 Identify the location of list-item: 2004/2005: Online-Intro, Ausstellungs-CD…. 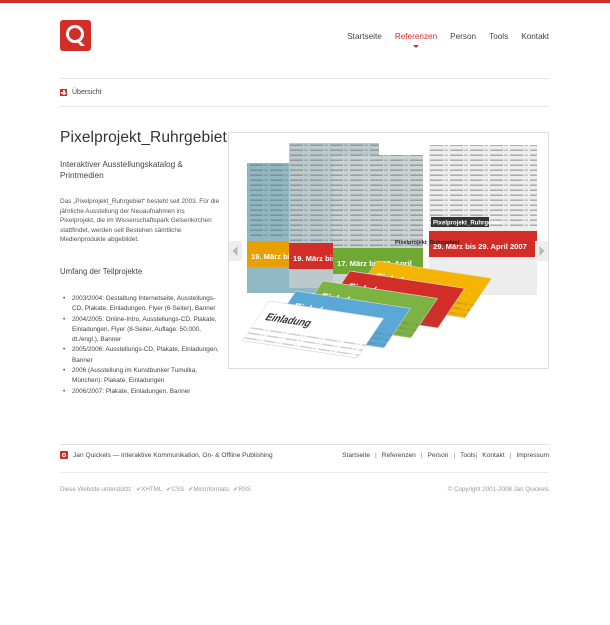
(140, 330).